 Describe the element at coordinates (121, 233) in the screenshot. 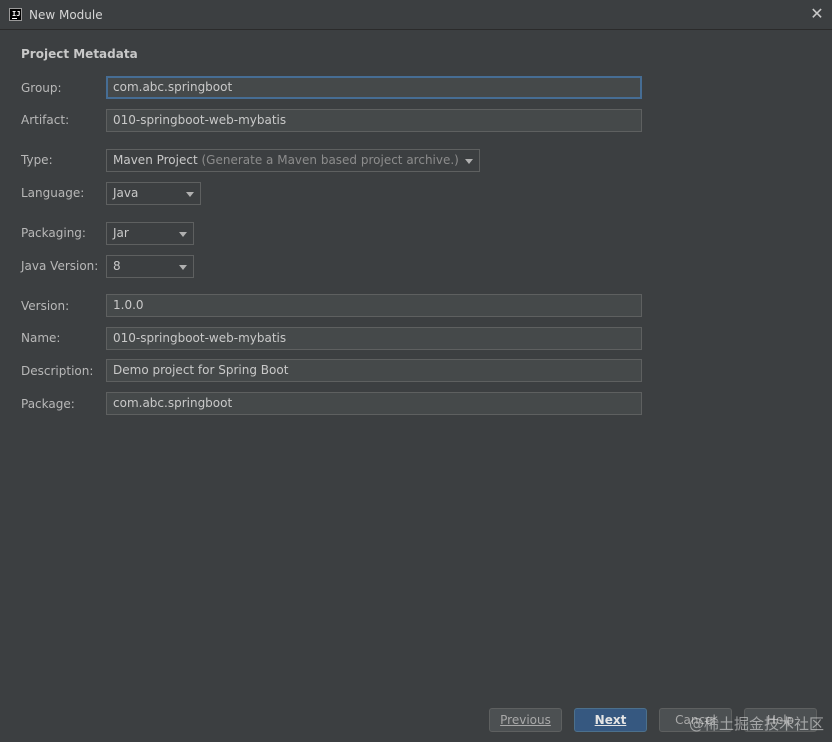

I see `packaging-value: Jar` at that location.